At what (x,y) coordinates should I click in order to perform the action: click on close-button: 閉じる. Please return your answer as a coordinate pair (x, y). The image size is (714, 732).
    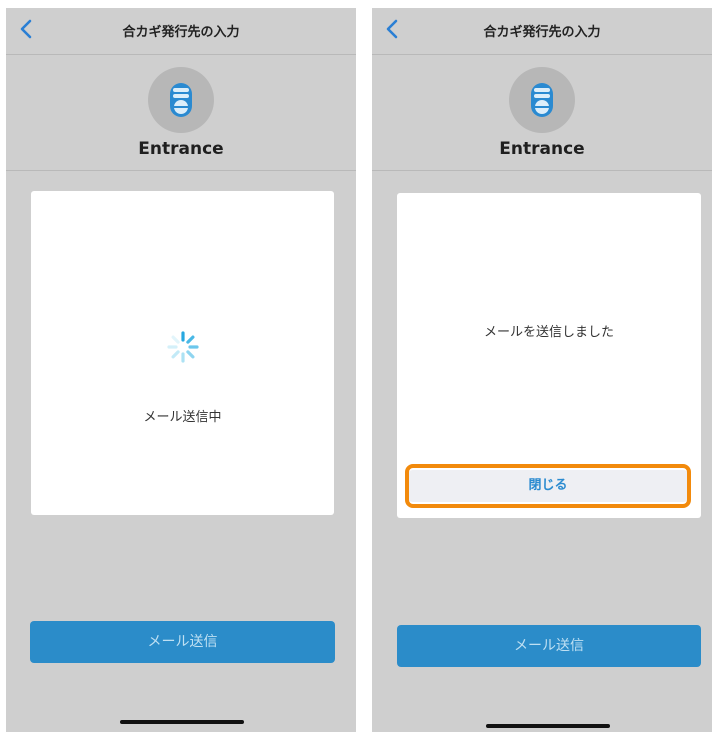
    Looking at the image, I should click on (548, 486).